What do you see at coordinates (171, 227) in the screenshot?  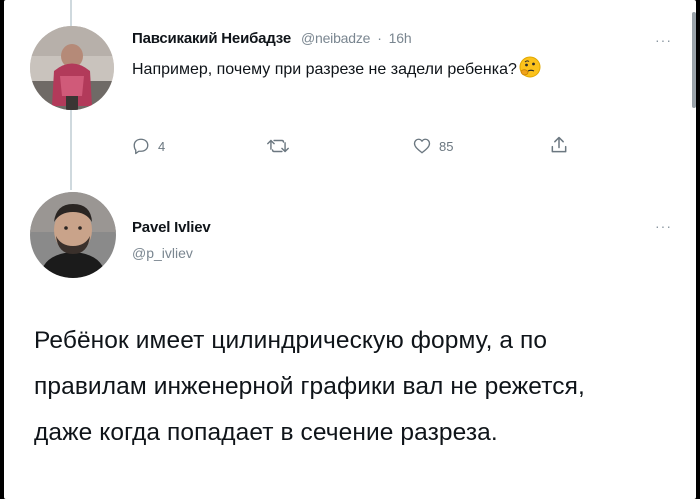 I see `display-name: Pavel Ivliev` at bounding box center [171, 227].